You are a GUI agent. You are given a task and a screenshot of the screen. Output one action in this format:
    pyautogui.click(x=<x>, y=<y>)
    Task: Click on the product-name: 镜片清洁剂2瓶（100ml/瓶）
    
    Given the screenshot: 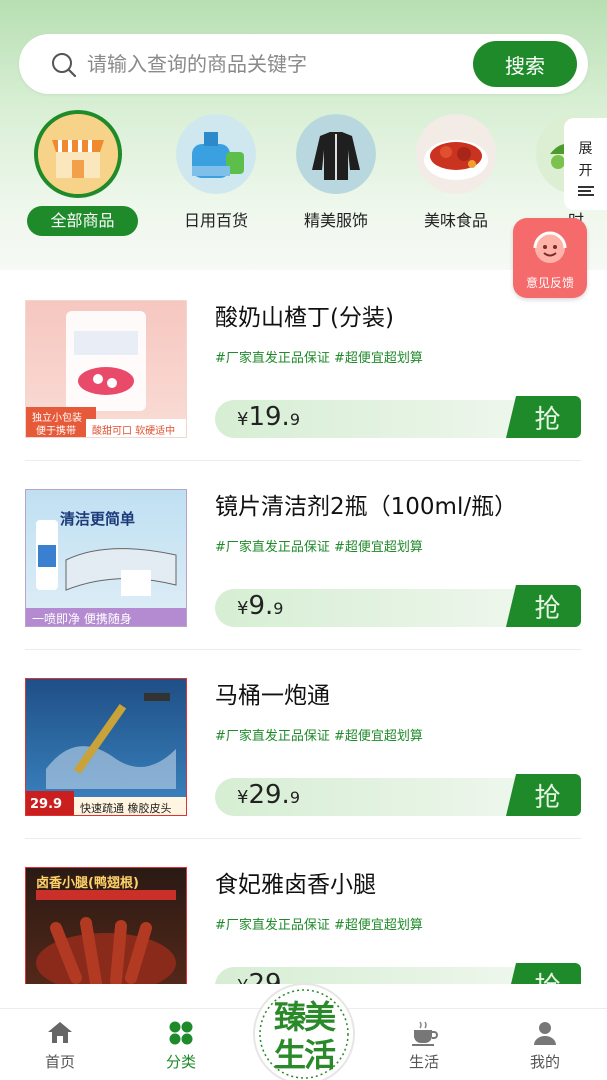 What is the action you would take?
    pyautogui.click(x=366, y=507)
    